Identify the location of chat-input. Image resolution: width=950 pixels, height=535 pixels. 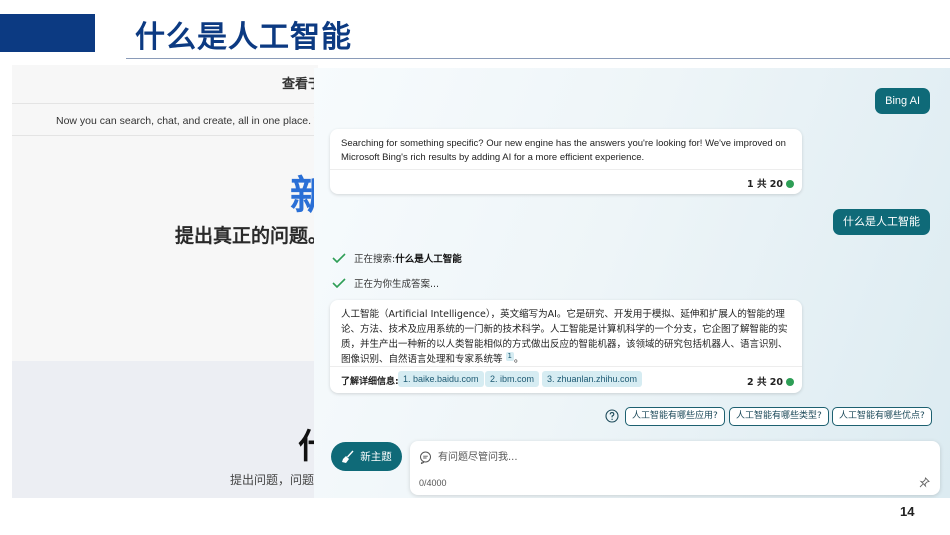
(673, 457).